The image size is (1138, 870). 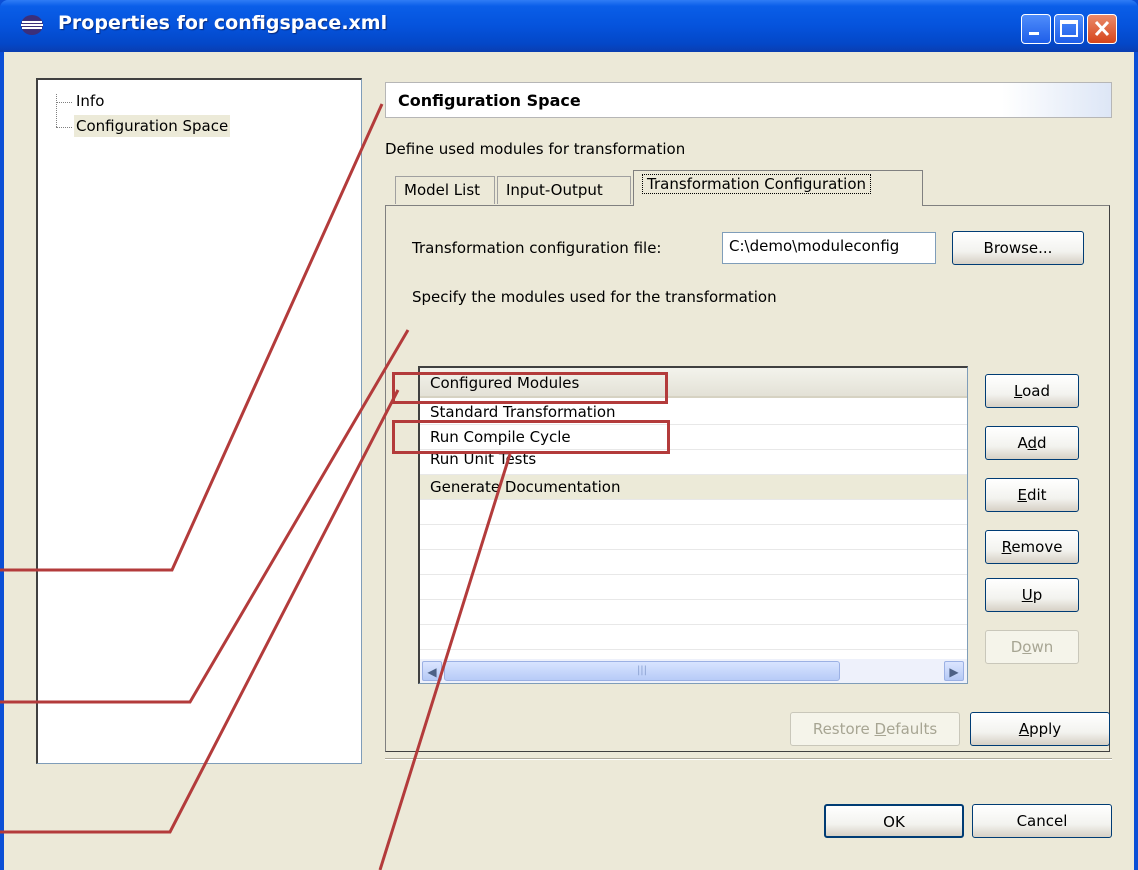 I want to click on close-icon, so click(x=1102, y=28).